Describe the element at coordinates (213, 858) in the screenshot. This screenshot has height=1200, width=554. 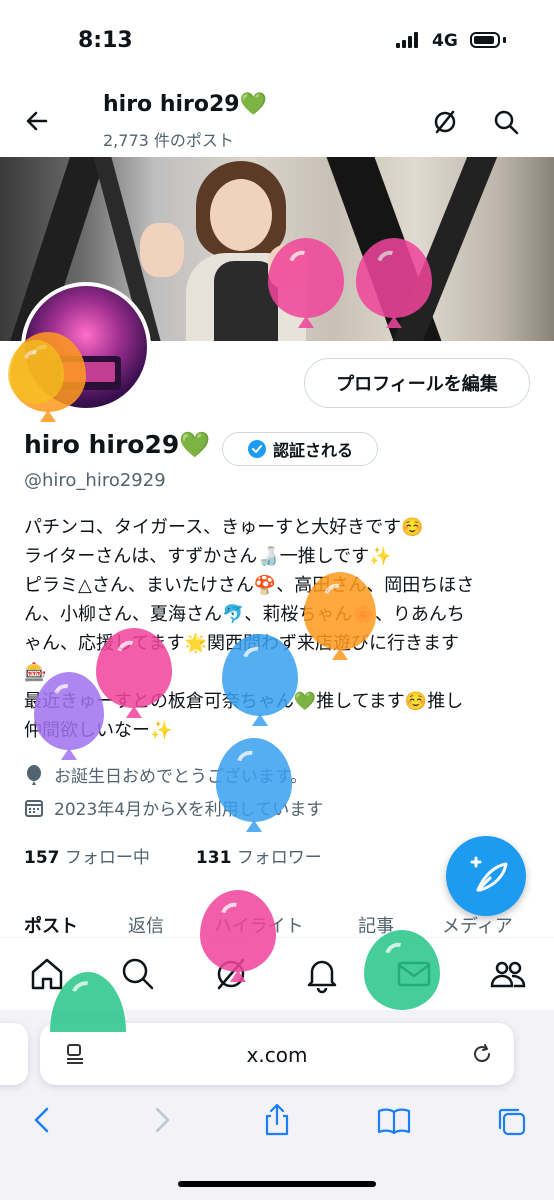
I see `followers-count: 131` at that location.